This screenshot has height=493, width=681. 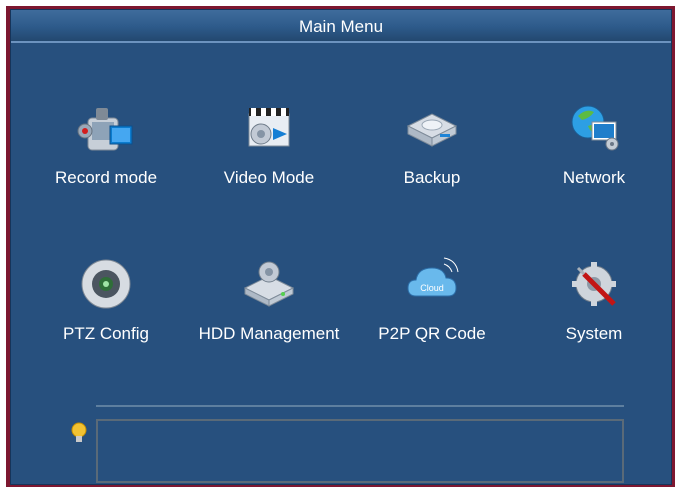 What do you see at coordinates (432, 314) in the screenshot?
I see `menu-item-p2p-qr-code: Cloud P2P QR Code` at bounding box center [432, 314].